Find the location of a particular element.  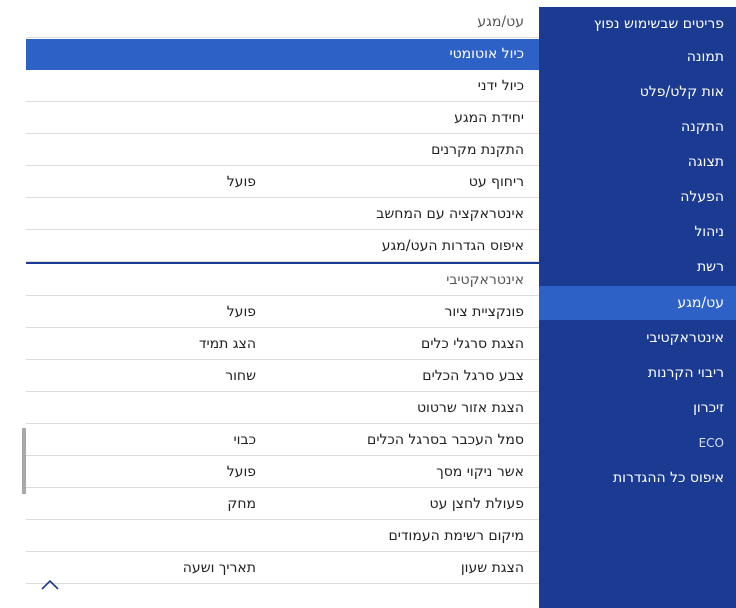

menu-row: צבע סרגל הכלים שחור is located at coordinates (282, 376).